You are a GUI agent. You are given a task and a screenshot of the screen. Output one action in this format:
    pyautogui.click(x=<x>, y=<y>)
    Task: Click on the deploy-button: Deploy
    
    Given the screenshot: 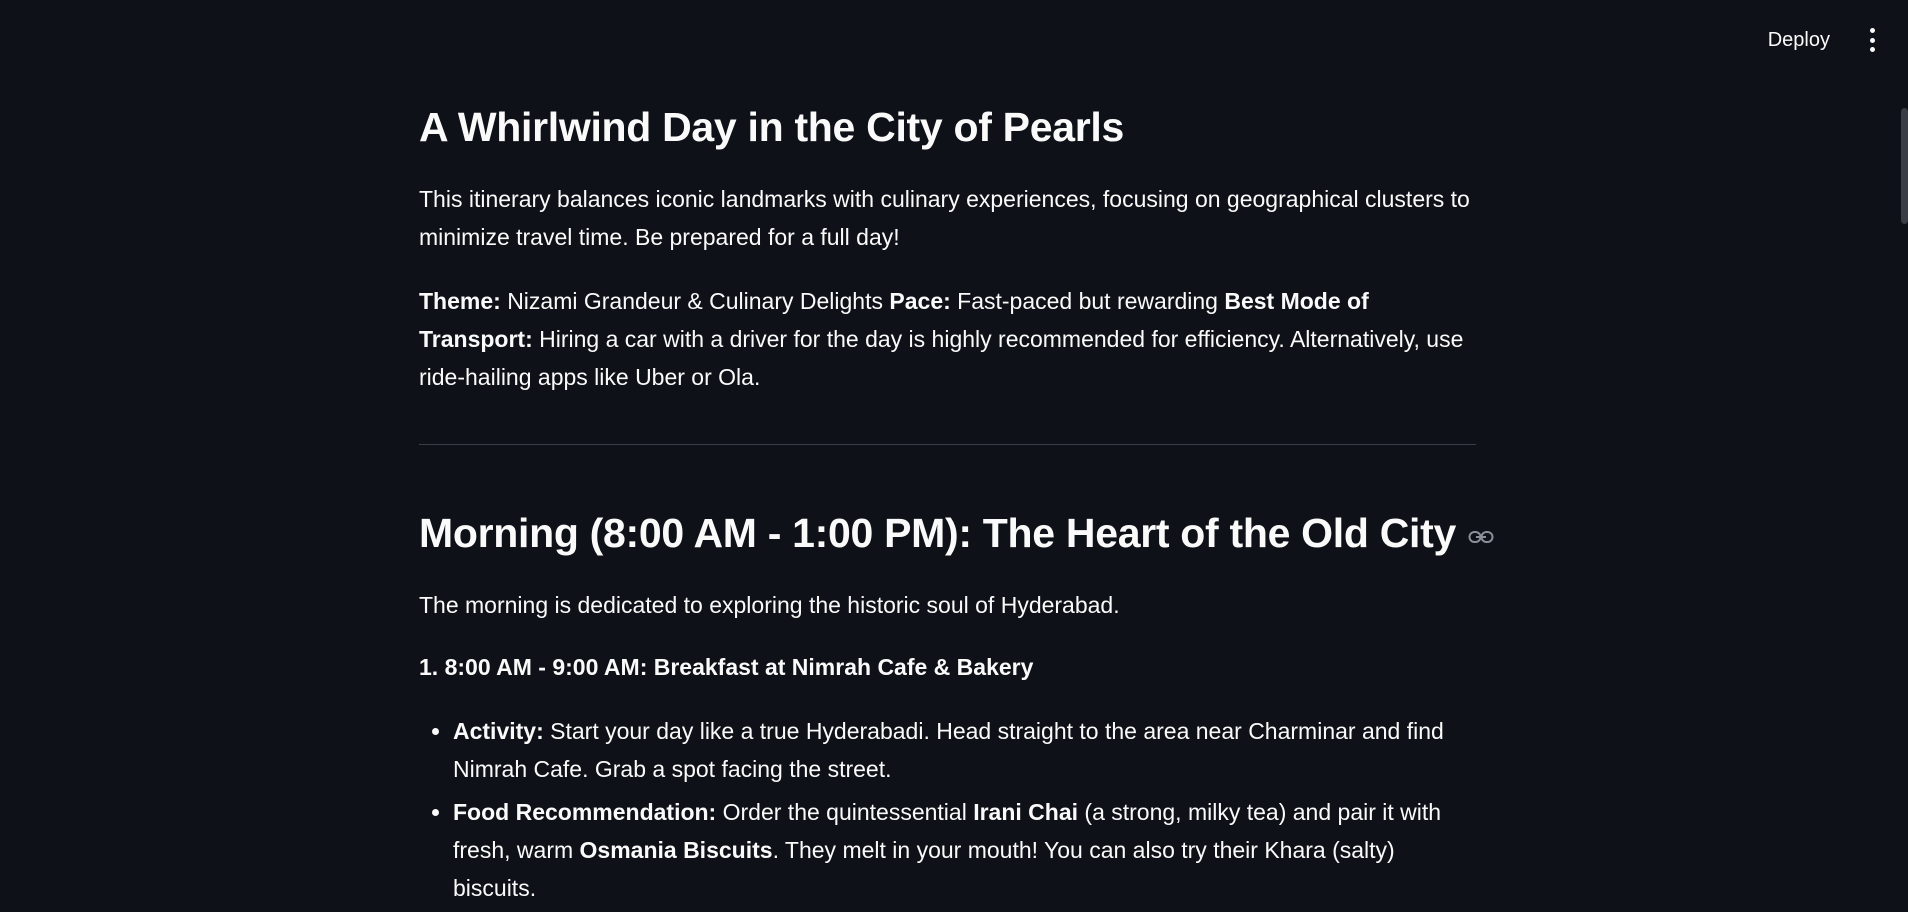 What is the action you would take?
    pyautogui.click(x=1799, y=40)
    